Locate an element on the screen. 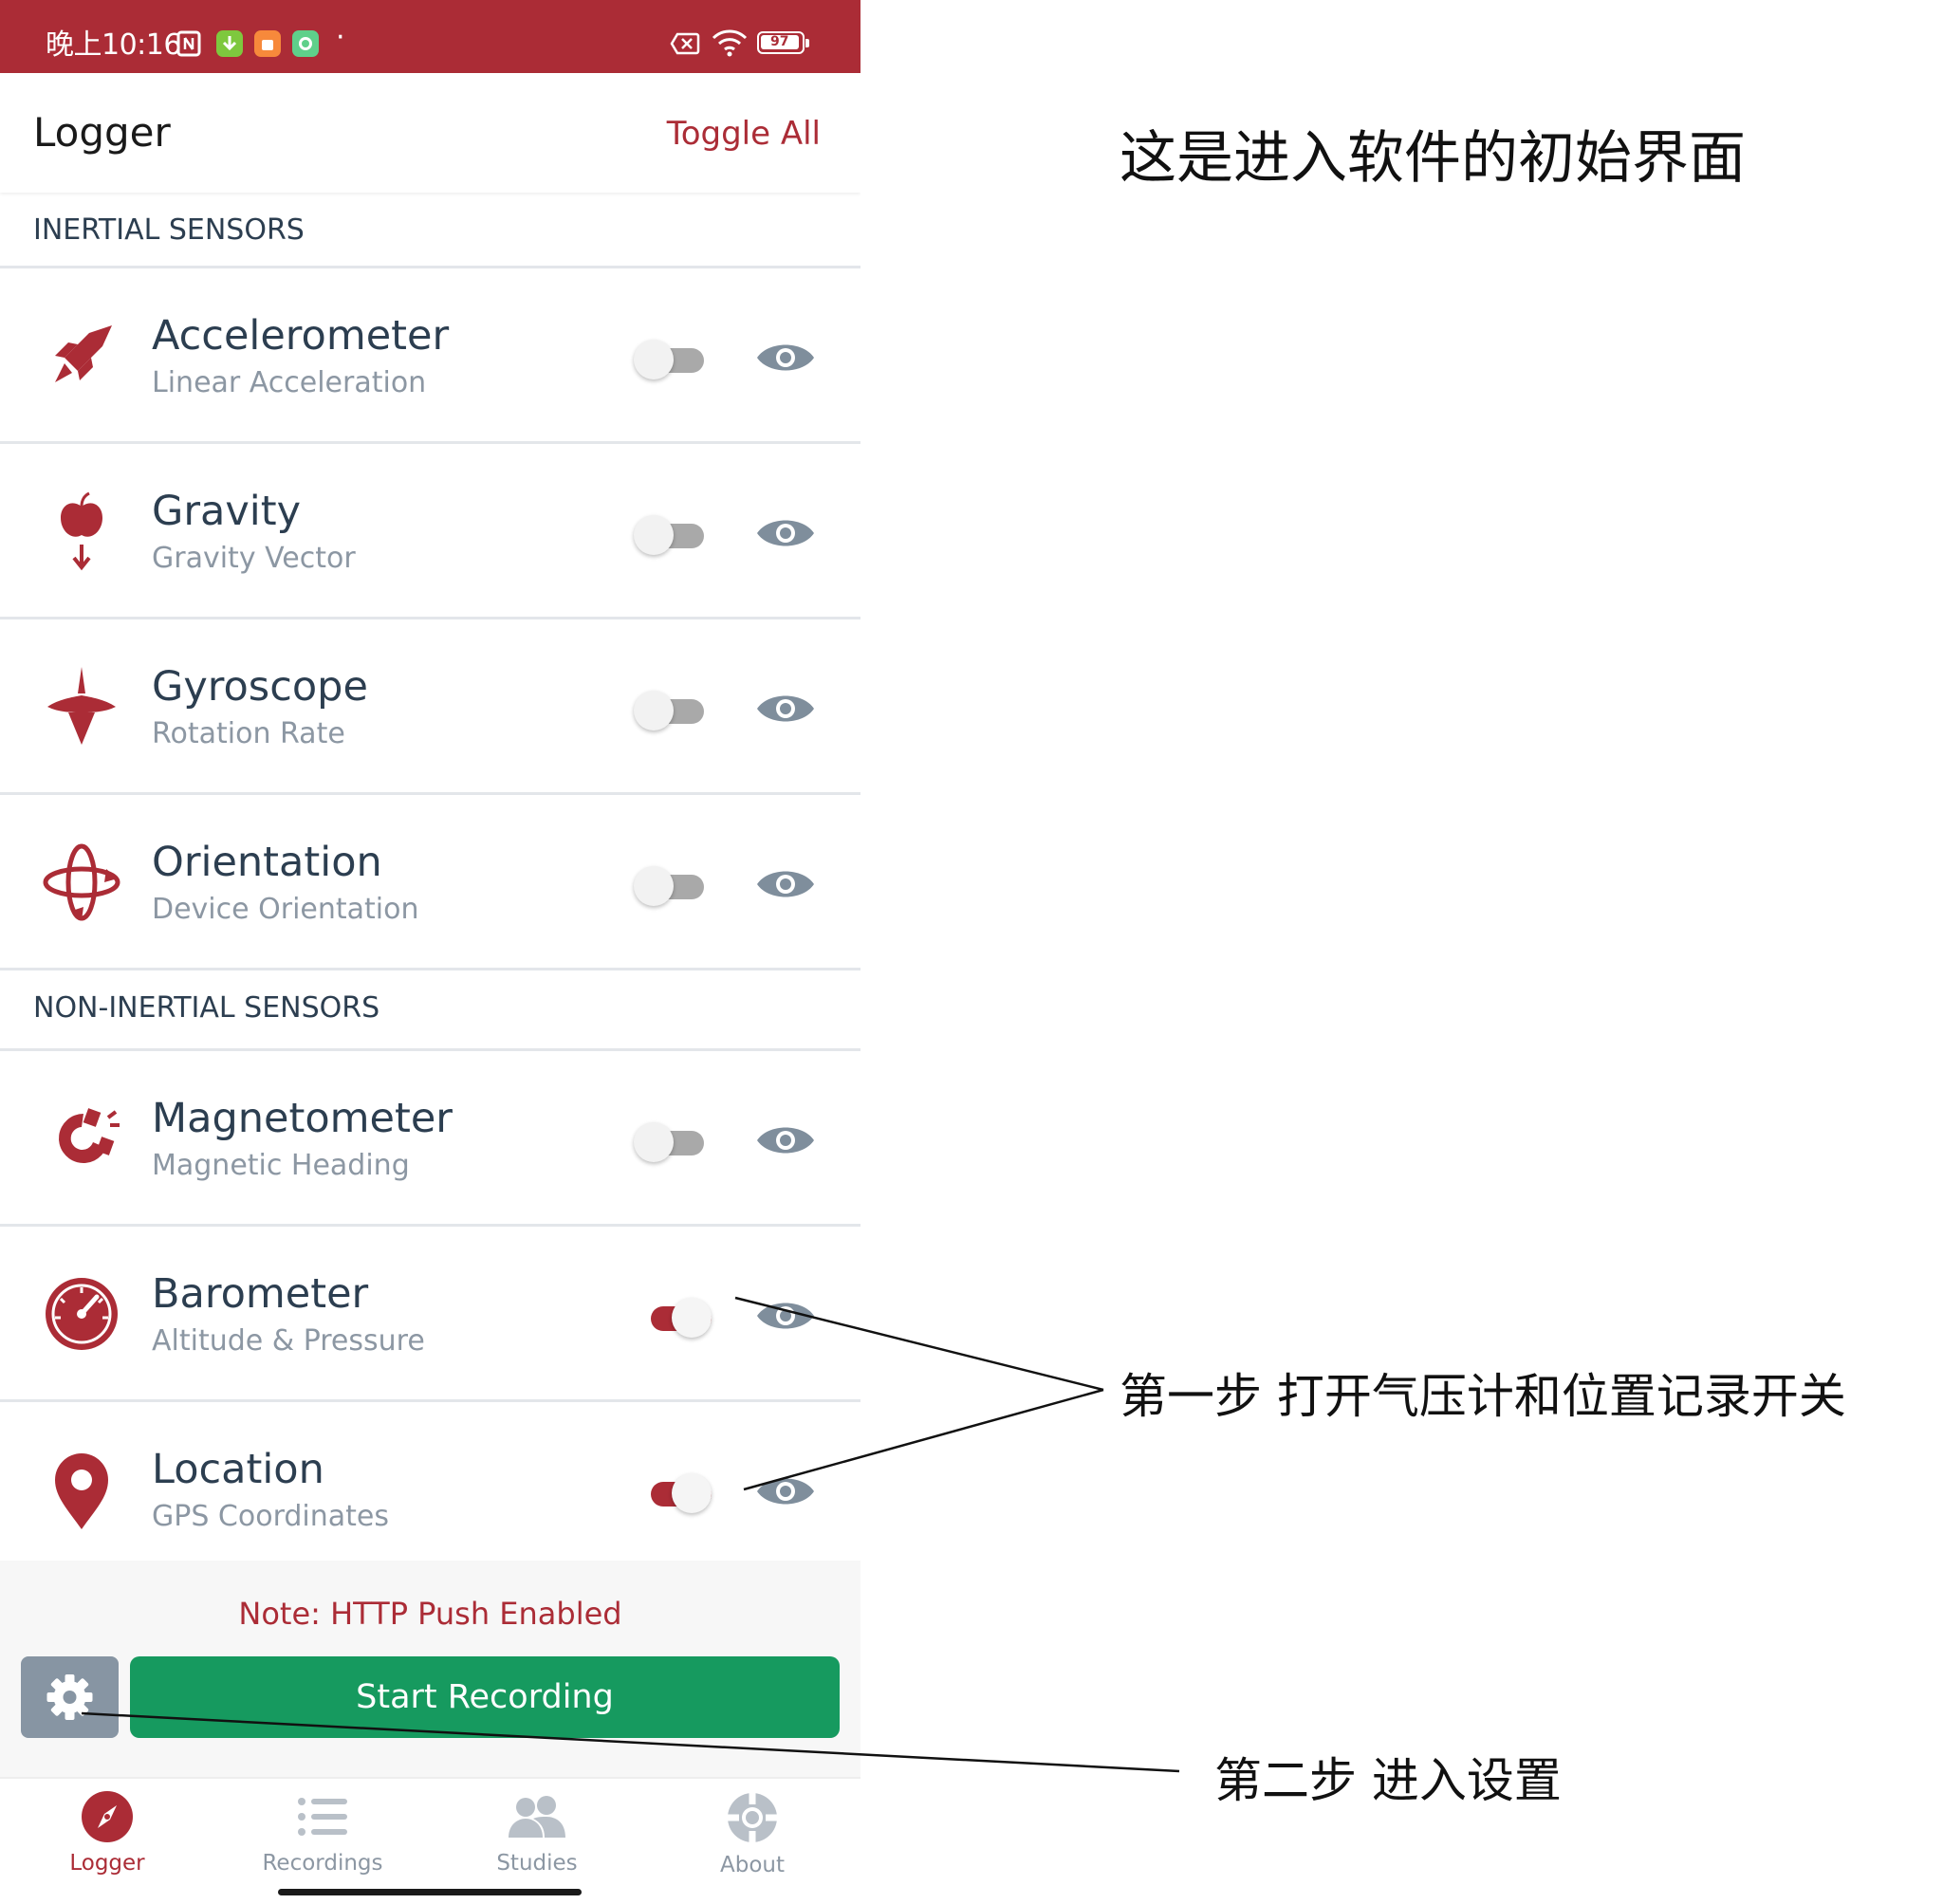 The image size is (1943, 1904). sensor-subtitle: Rotation Rate is located at coordinates (249, 733).